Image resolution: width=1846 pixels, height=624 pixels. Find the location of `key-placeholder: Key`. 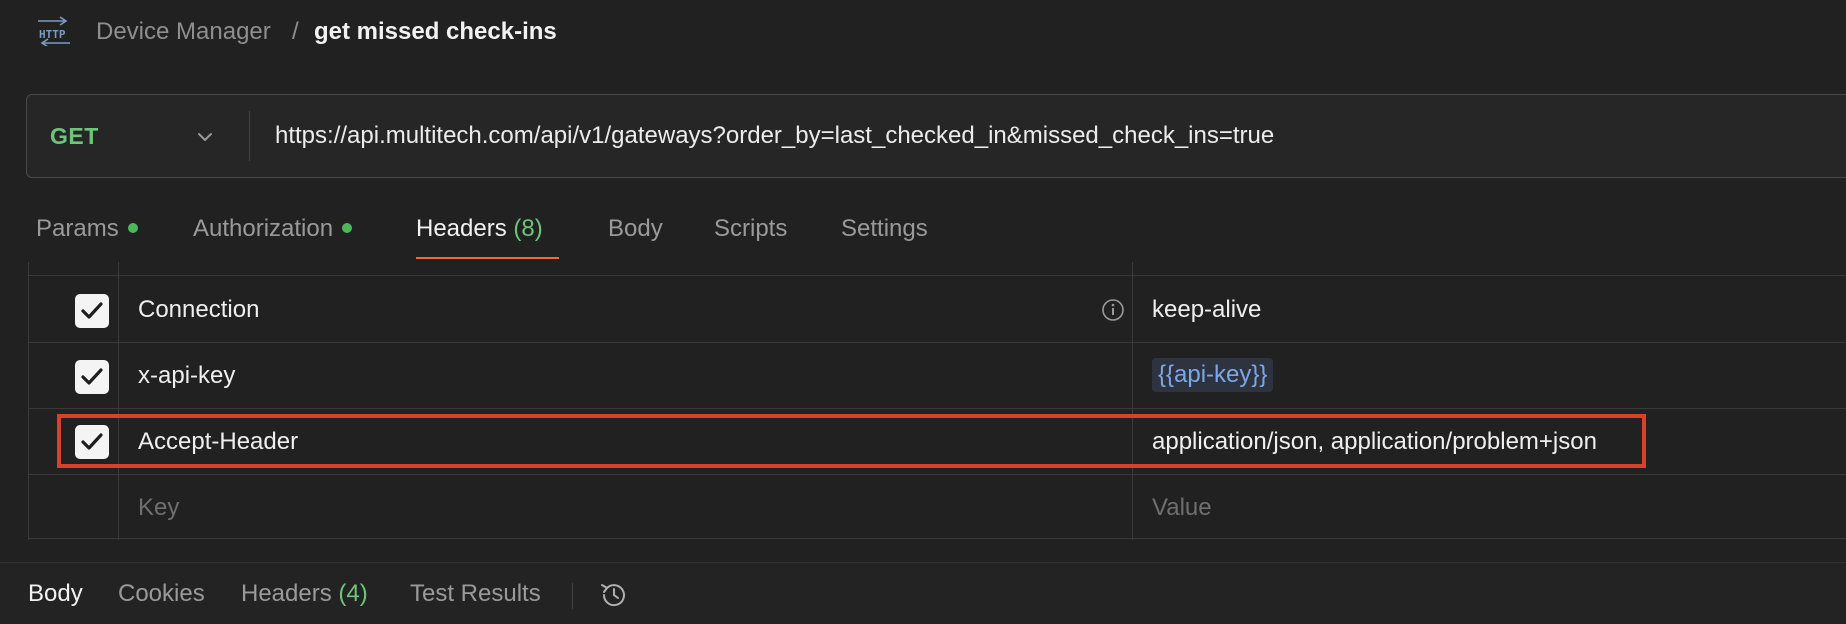

key-placeholder: Key is located at coordinates (158, 508).